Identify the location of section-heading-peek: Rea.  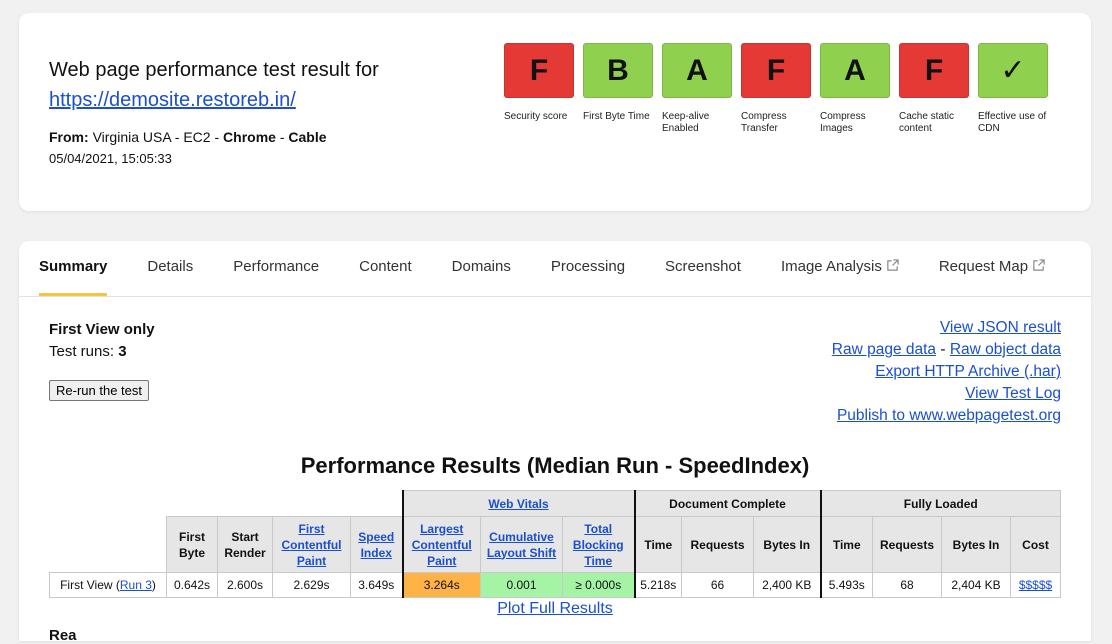
(63, 635).